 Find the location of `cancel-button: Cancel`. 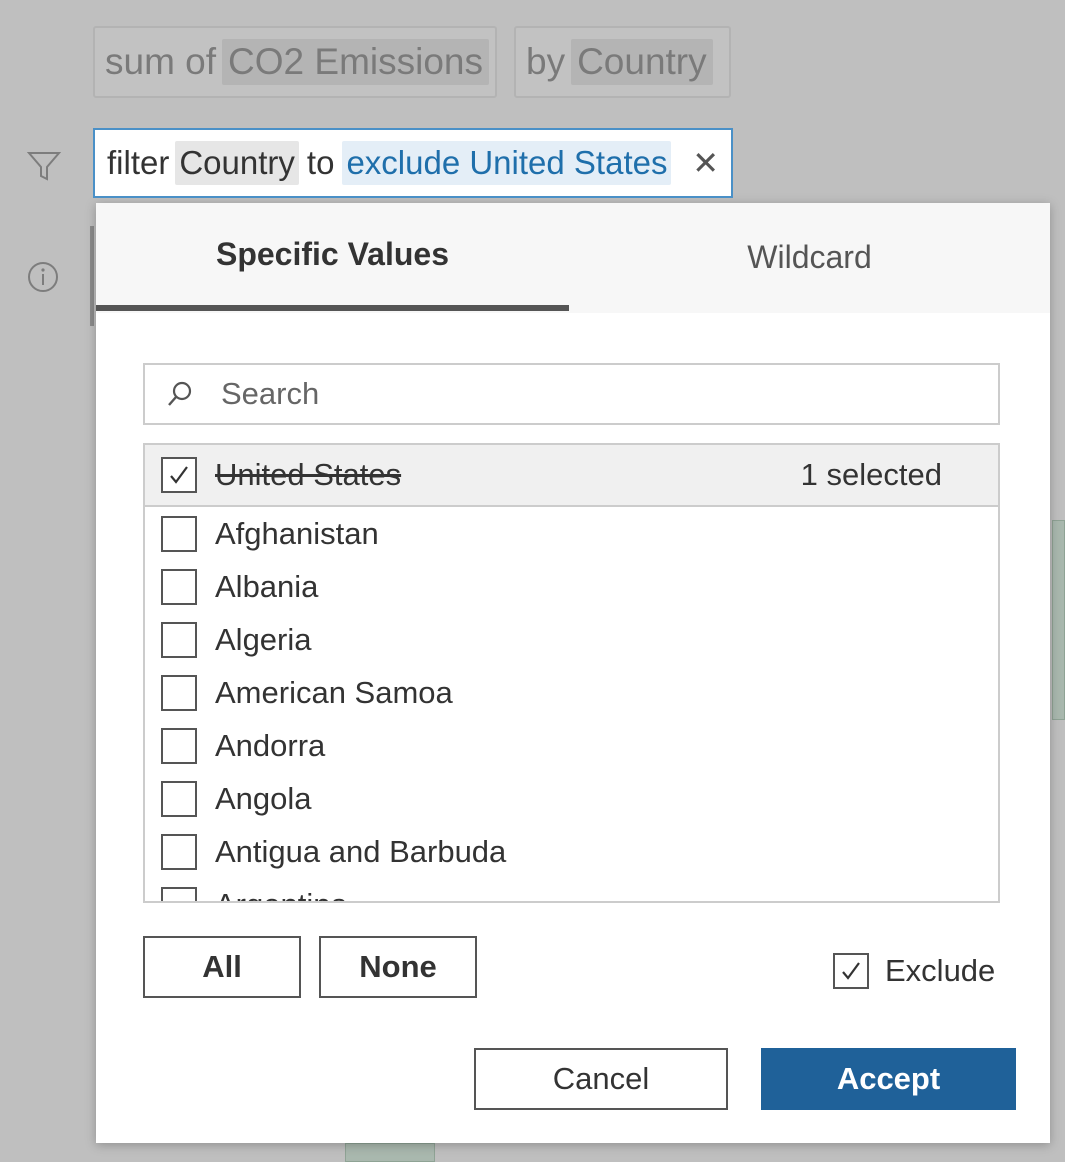

cancel-button: Cancel is located at coordinates (601, 1079).